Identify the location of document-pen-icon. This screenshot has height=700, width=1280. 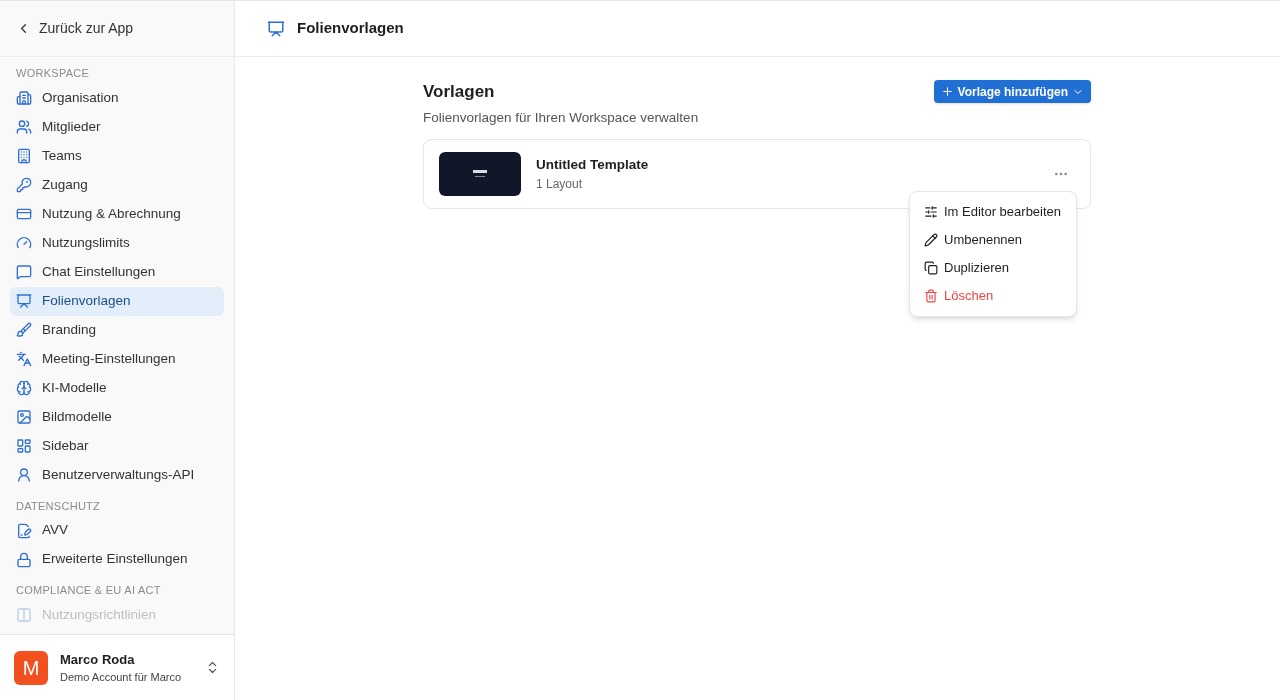
(24, 530).